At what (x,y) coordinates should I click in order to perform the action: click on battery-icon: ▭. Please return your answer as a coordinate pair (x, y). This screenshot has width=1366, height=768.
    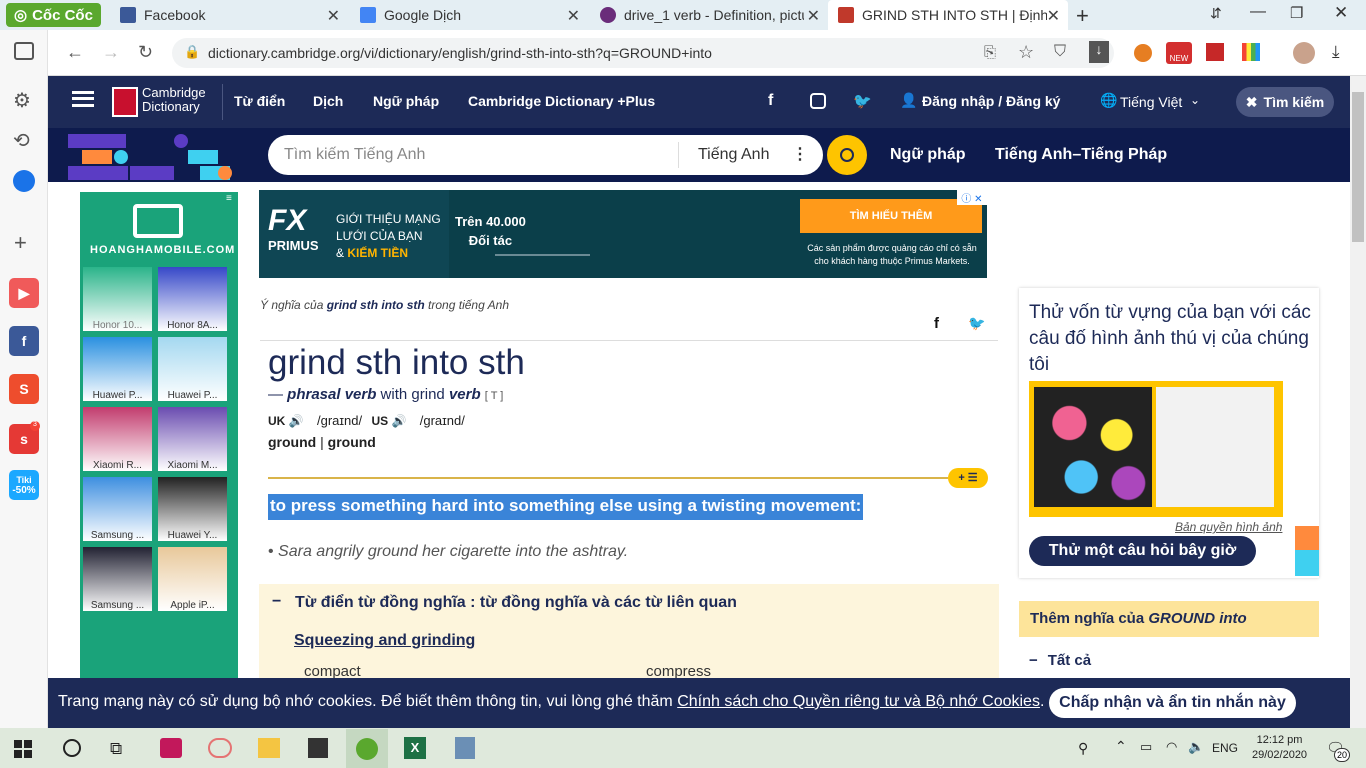
    Looking at the image, I should click on (1146, 747).